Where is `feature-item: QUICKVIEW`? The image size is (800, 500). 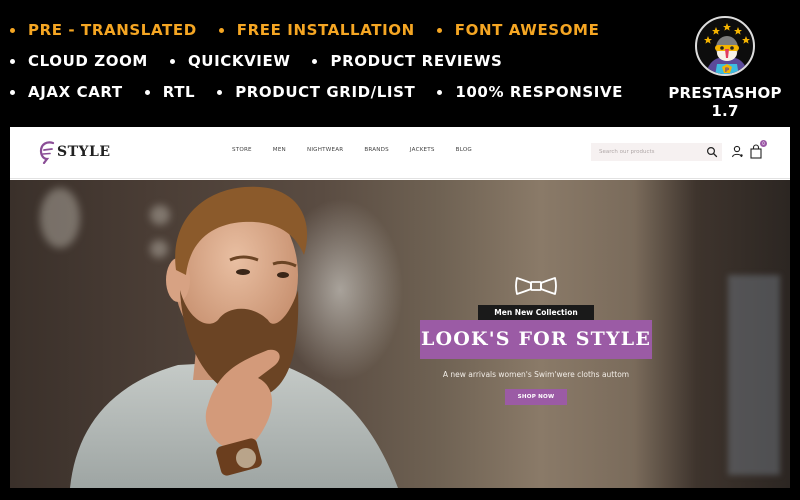 feature-item: QUICKVIEW is located at coordinates (230, 61).